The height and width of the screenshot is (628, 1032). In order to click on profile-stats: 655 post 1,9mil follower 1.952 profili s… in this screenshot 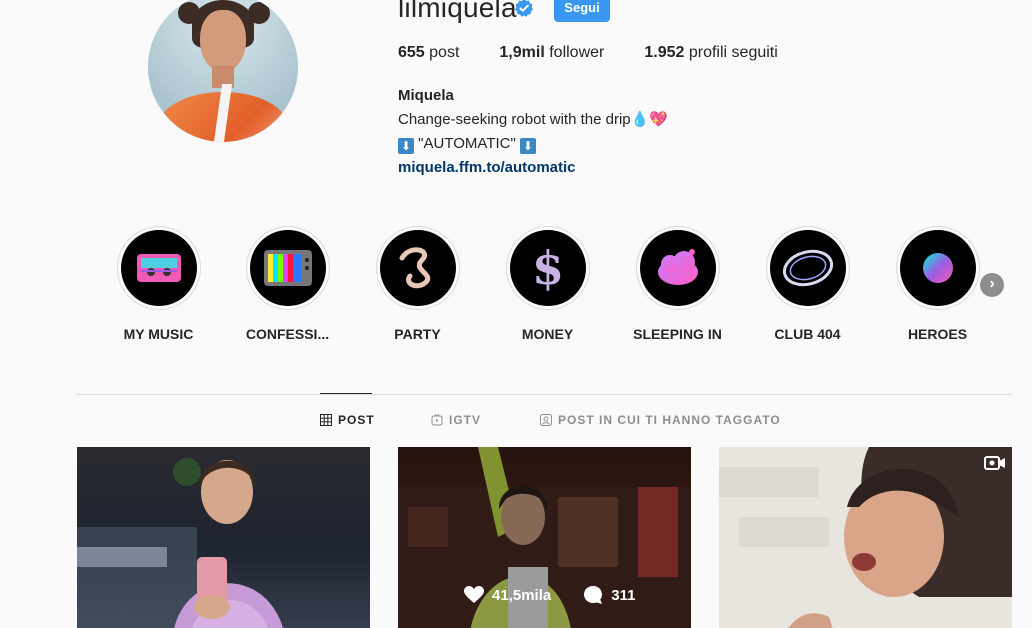, I will do `click(608, 53)`.